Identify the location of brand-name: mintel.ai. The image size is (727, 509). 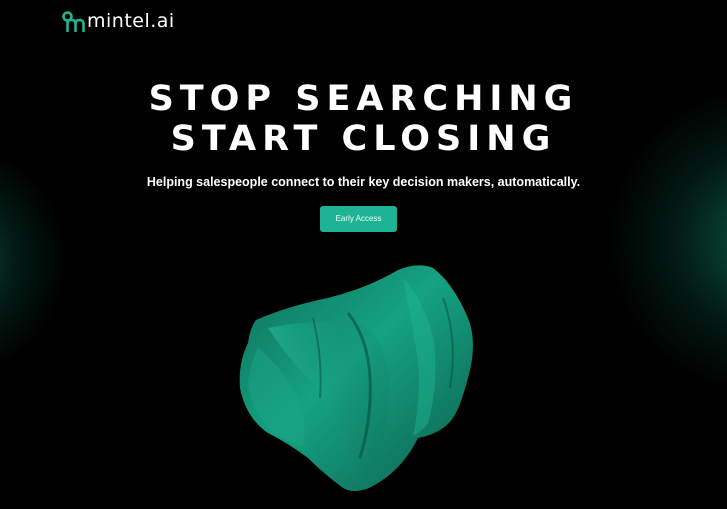
(131, 21).